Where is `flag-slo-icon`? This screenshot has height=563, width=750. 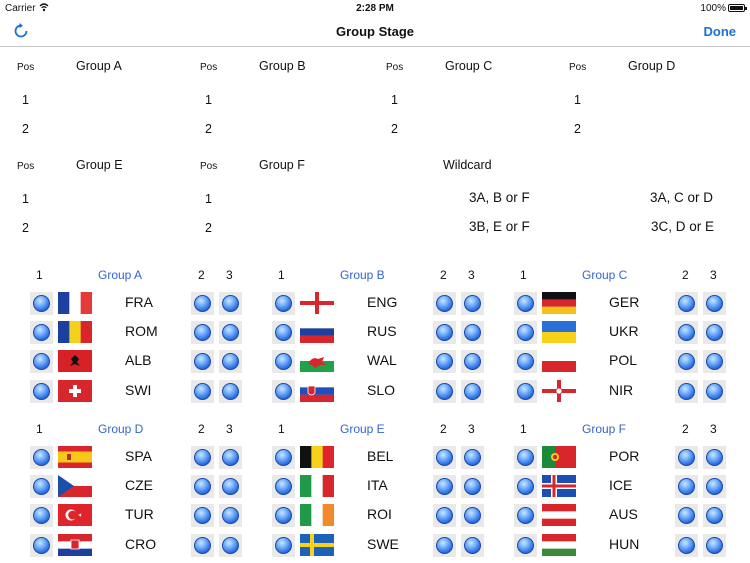
flag-slo-icon is located at coordinates (317, 390).